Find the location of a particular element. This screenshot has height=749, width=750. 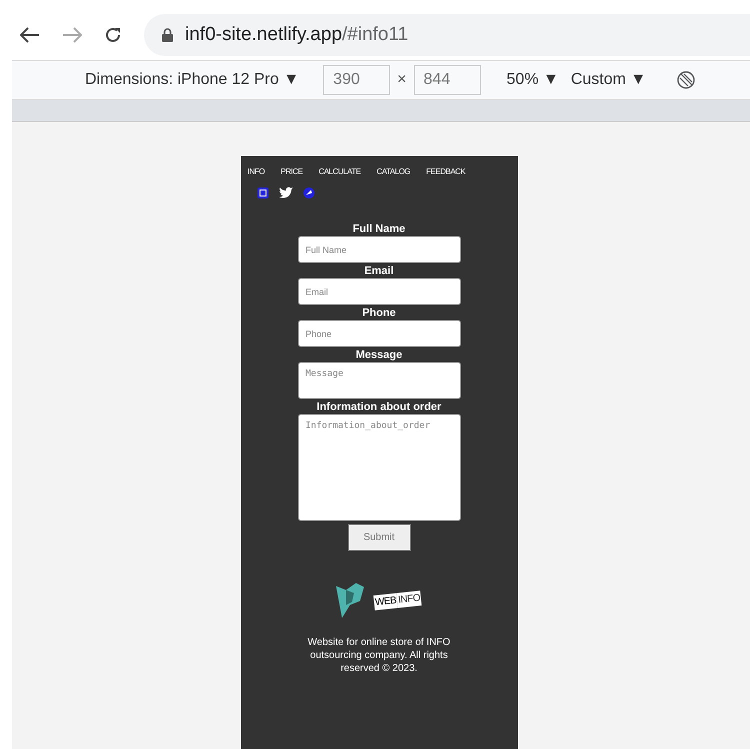

nav-link: FEEDBACK is located at coordinates (446, 172).